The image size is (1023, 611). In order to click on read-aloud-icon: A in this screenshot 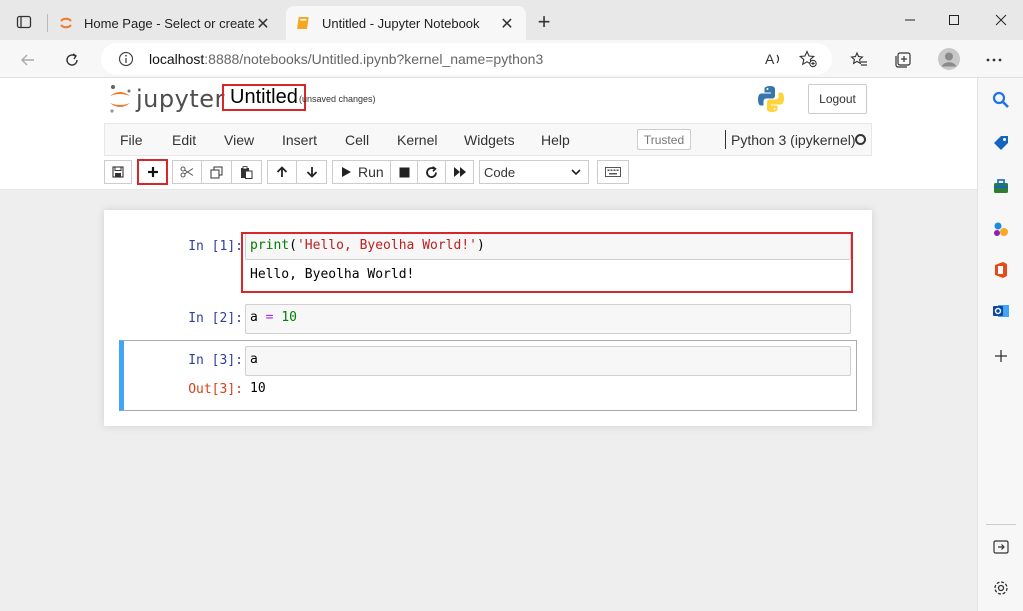, I will do `click(774, 59)`.